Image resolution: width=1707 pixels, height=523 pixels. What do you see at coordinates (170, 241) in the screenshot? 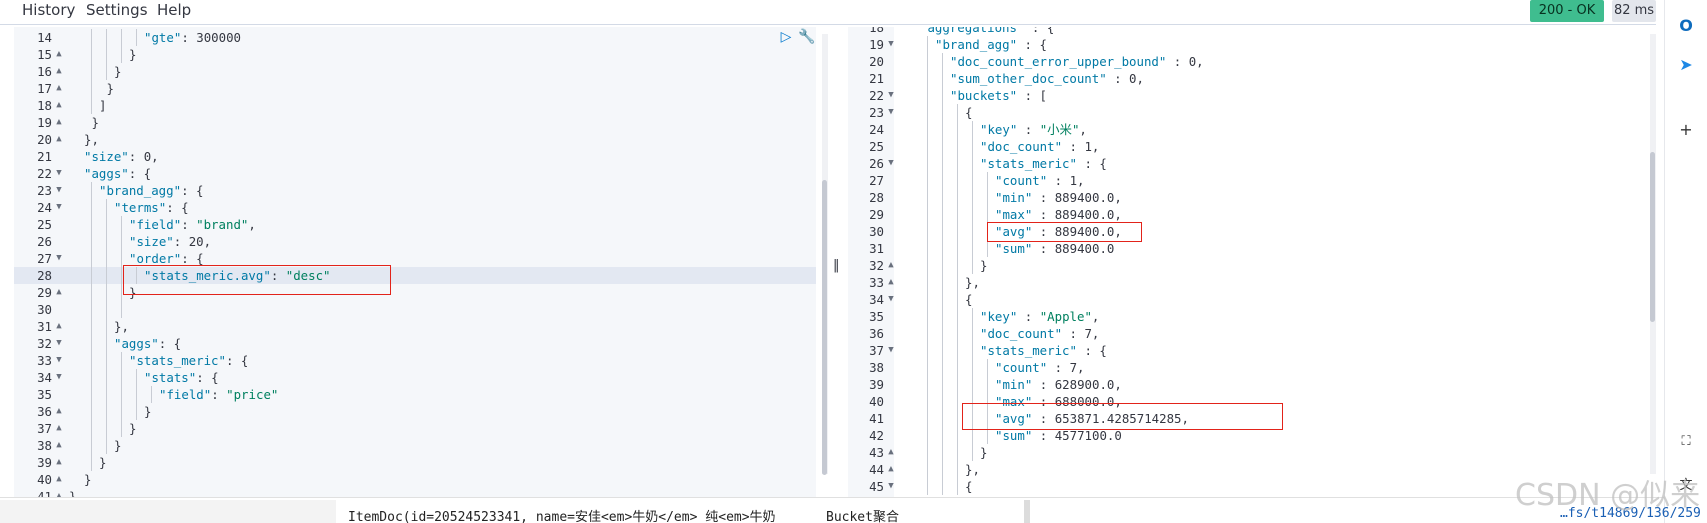
I see `code-text: "size": 20,` at bounding box center [170, 241].